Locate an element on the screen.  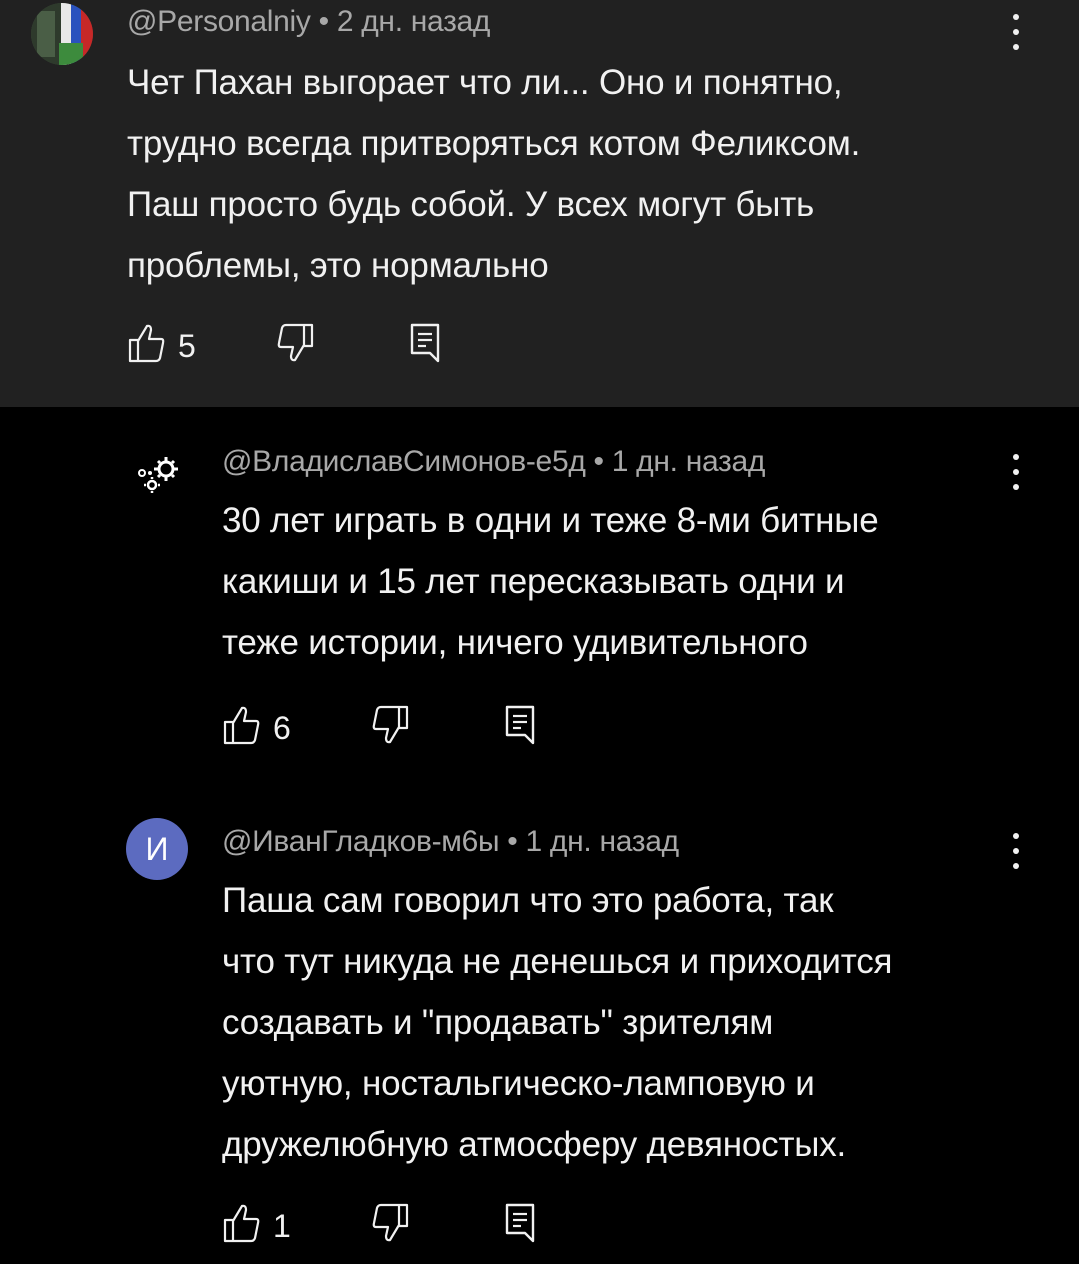
author-name: @Personalniy is located at coordinates (219, 21).